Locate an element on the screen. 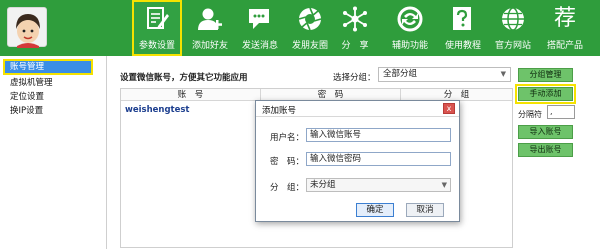 The height and width of the screenshot is (249, 600). ok-button: 确定 is located at coordinates (375, 210).